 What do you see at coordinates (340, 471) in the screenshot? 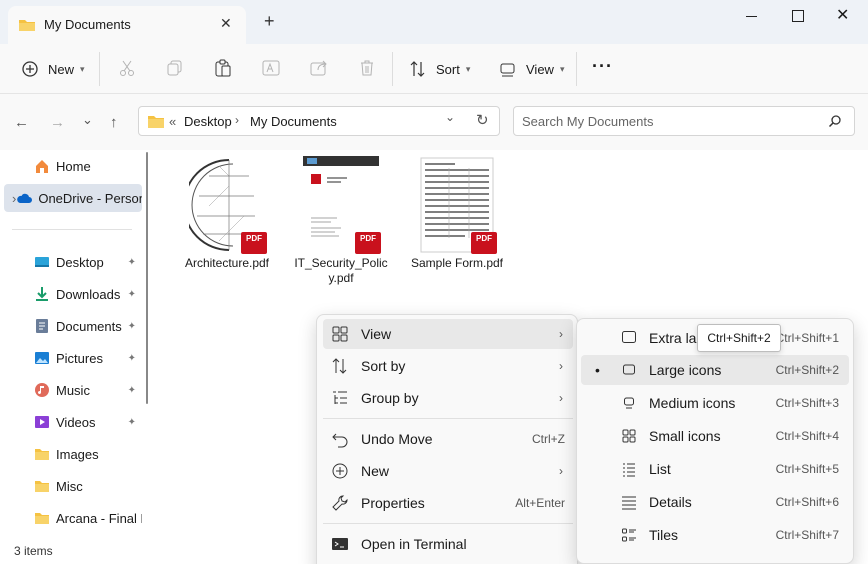
I see `plus-circle-icon` at bounding box center [340, 471].